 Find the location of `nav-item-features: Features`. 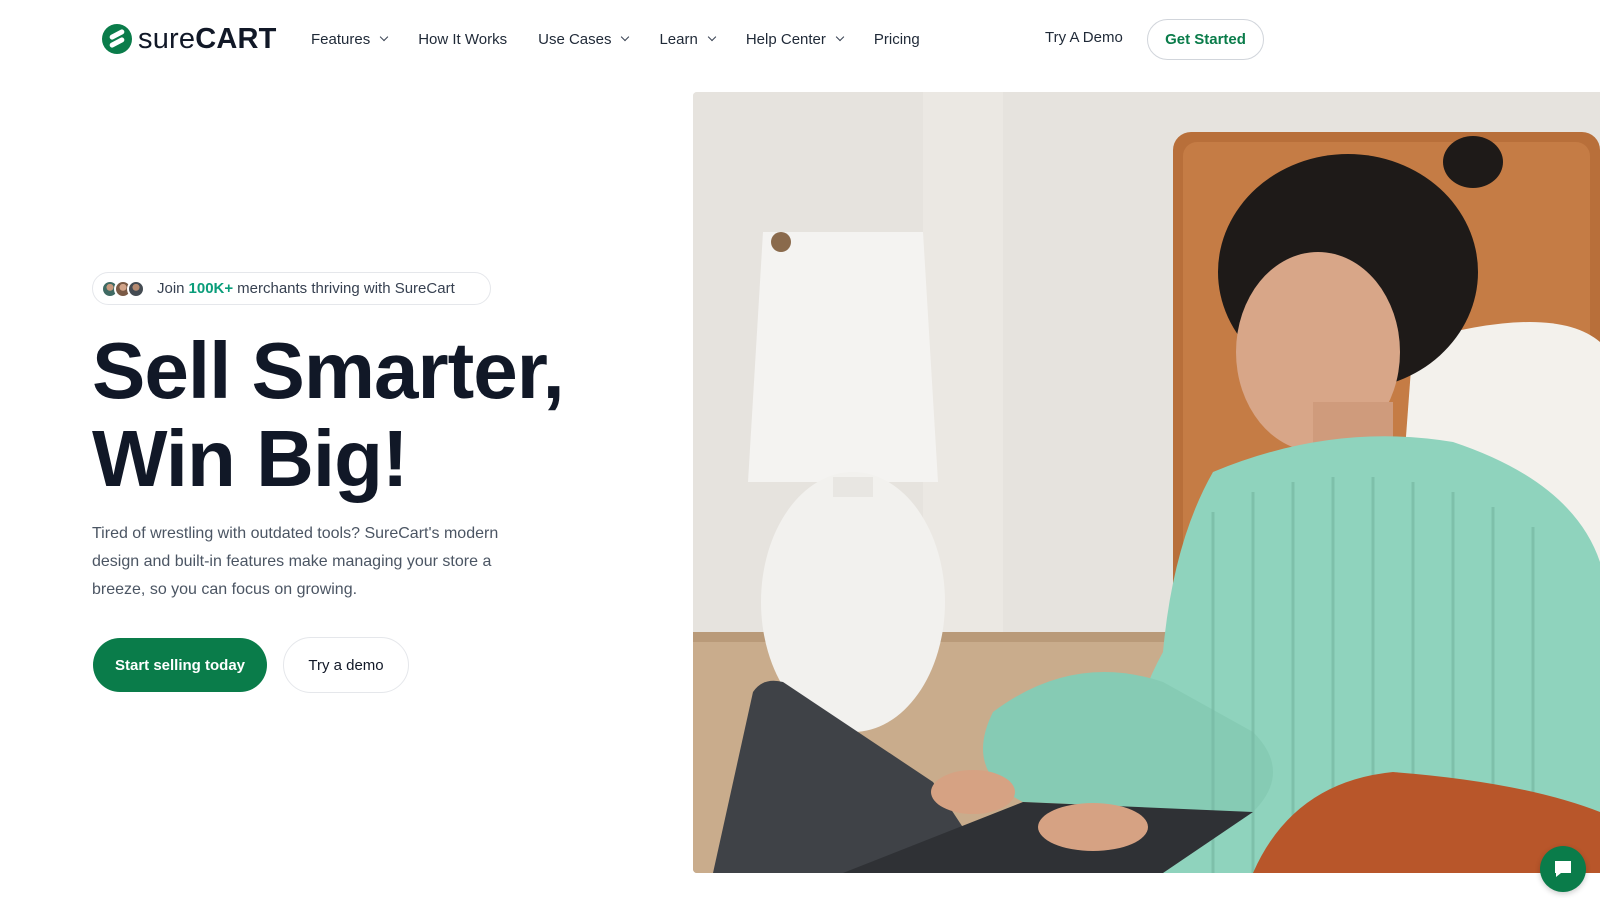

nav-item-features: Features is located at coordinates (350, 39).